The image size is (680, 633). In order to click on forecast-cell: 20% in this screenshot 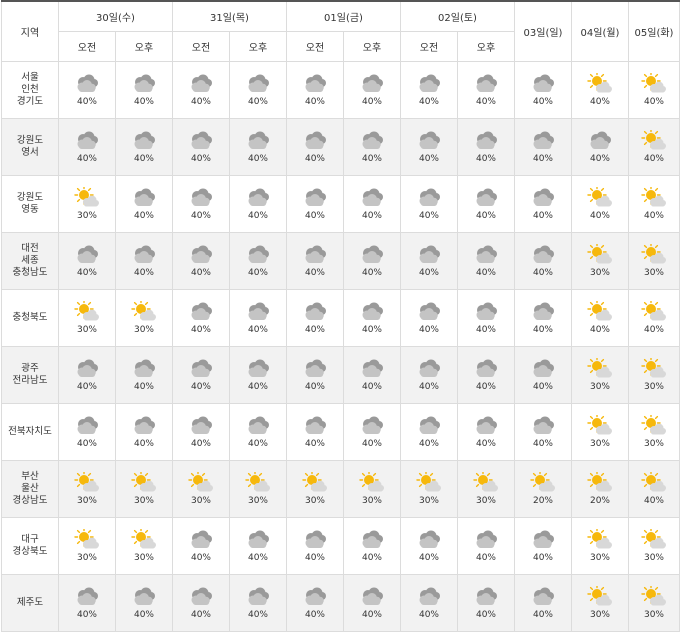, I will do `click(600, 489)`.